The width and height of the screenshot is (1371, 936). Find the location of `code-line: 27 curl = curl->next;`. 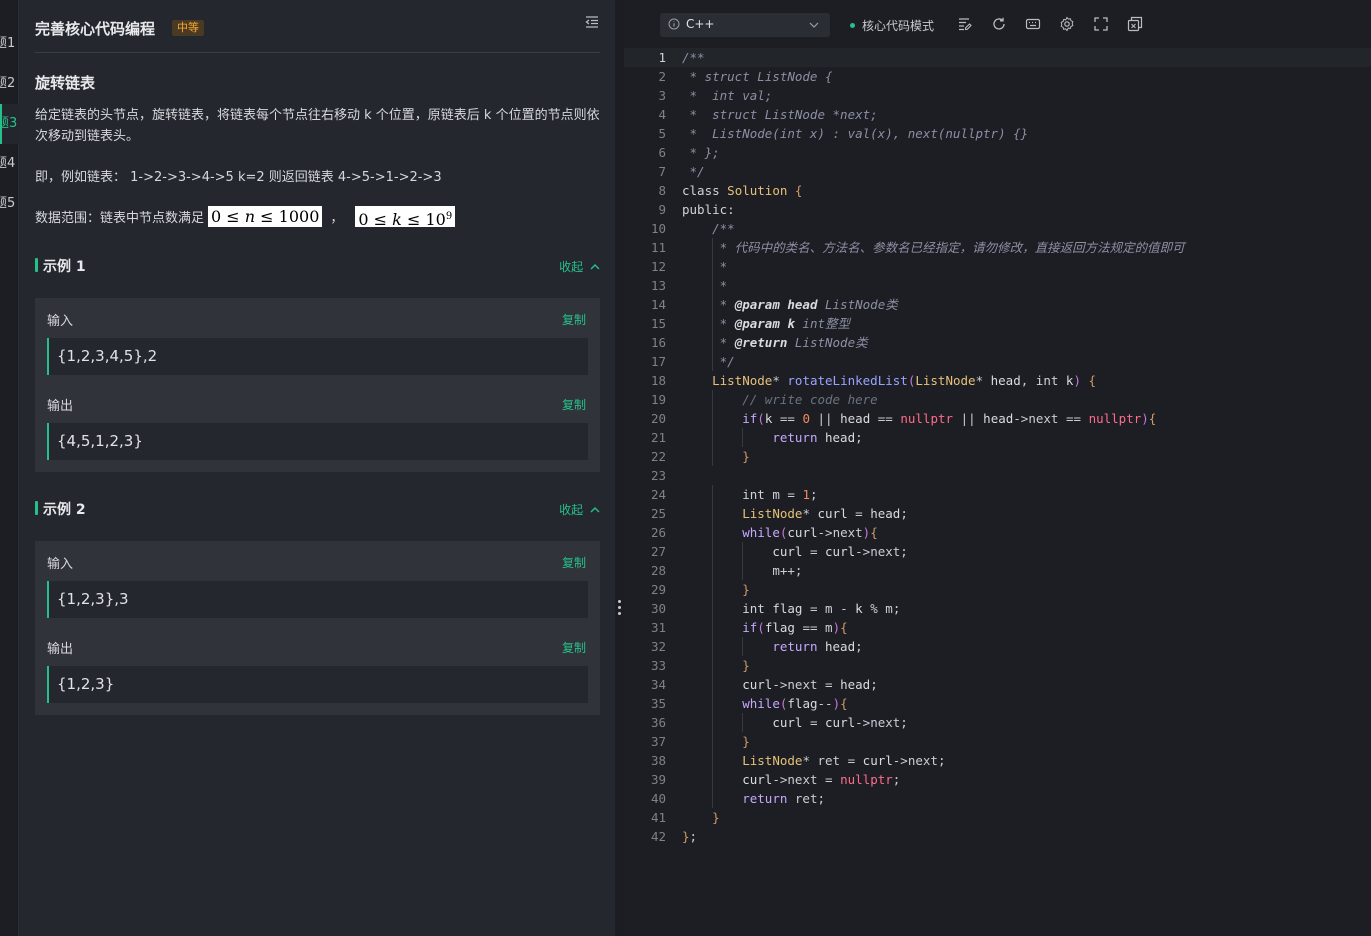

code-line: 27 curl = curl->next; is located at coordinates (997, 551).